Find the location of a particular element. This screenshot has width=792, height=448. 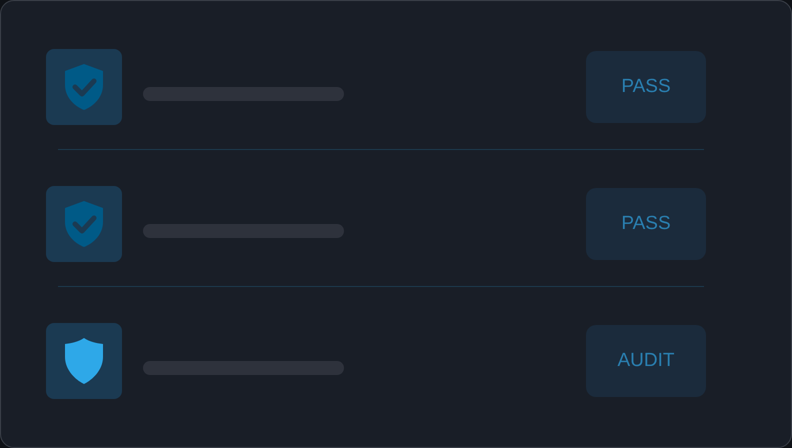

shield-icon is located at coordinates (84, 361).